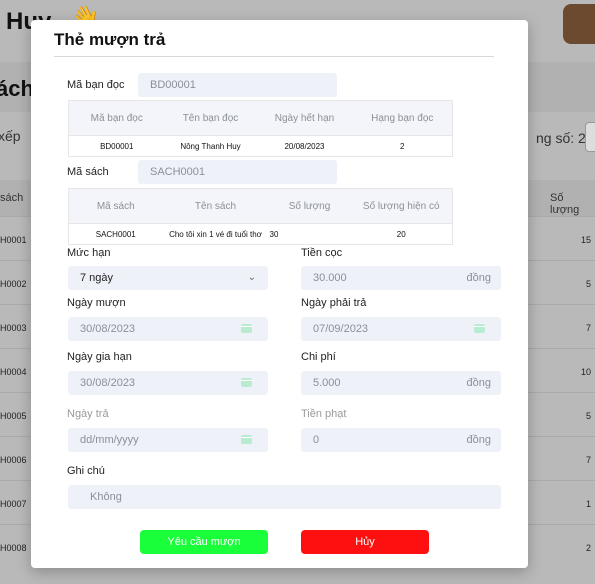  What do you see at coordinates (178, 172) in the screenshot?
I see `book-id-value: SACH0001` at bounding box center [178, 172].